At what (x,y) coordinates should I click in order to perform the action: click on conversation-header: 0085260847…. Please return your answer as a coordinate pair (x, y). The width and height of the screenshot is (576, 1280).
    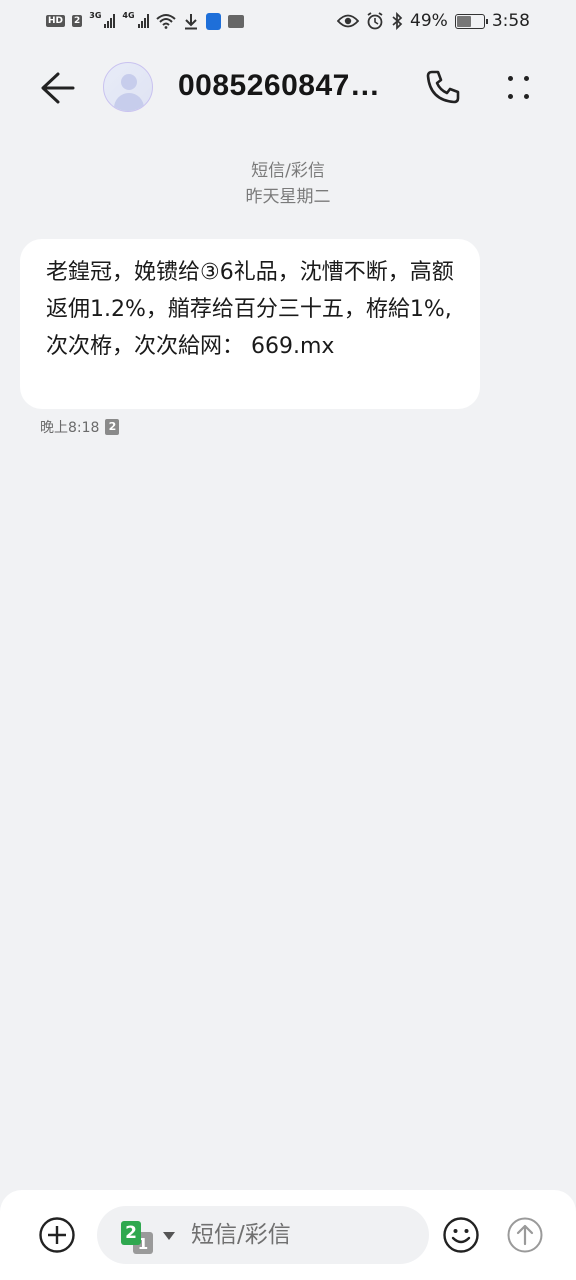
    Looking at the image, I should click on (288, 88).